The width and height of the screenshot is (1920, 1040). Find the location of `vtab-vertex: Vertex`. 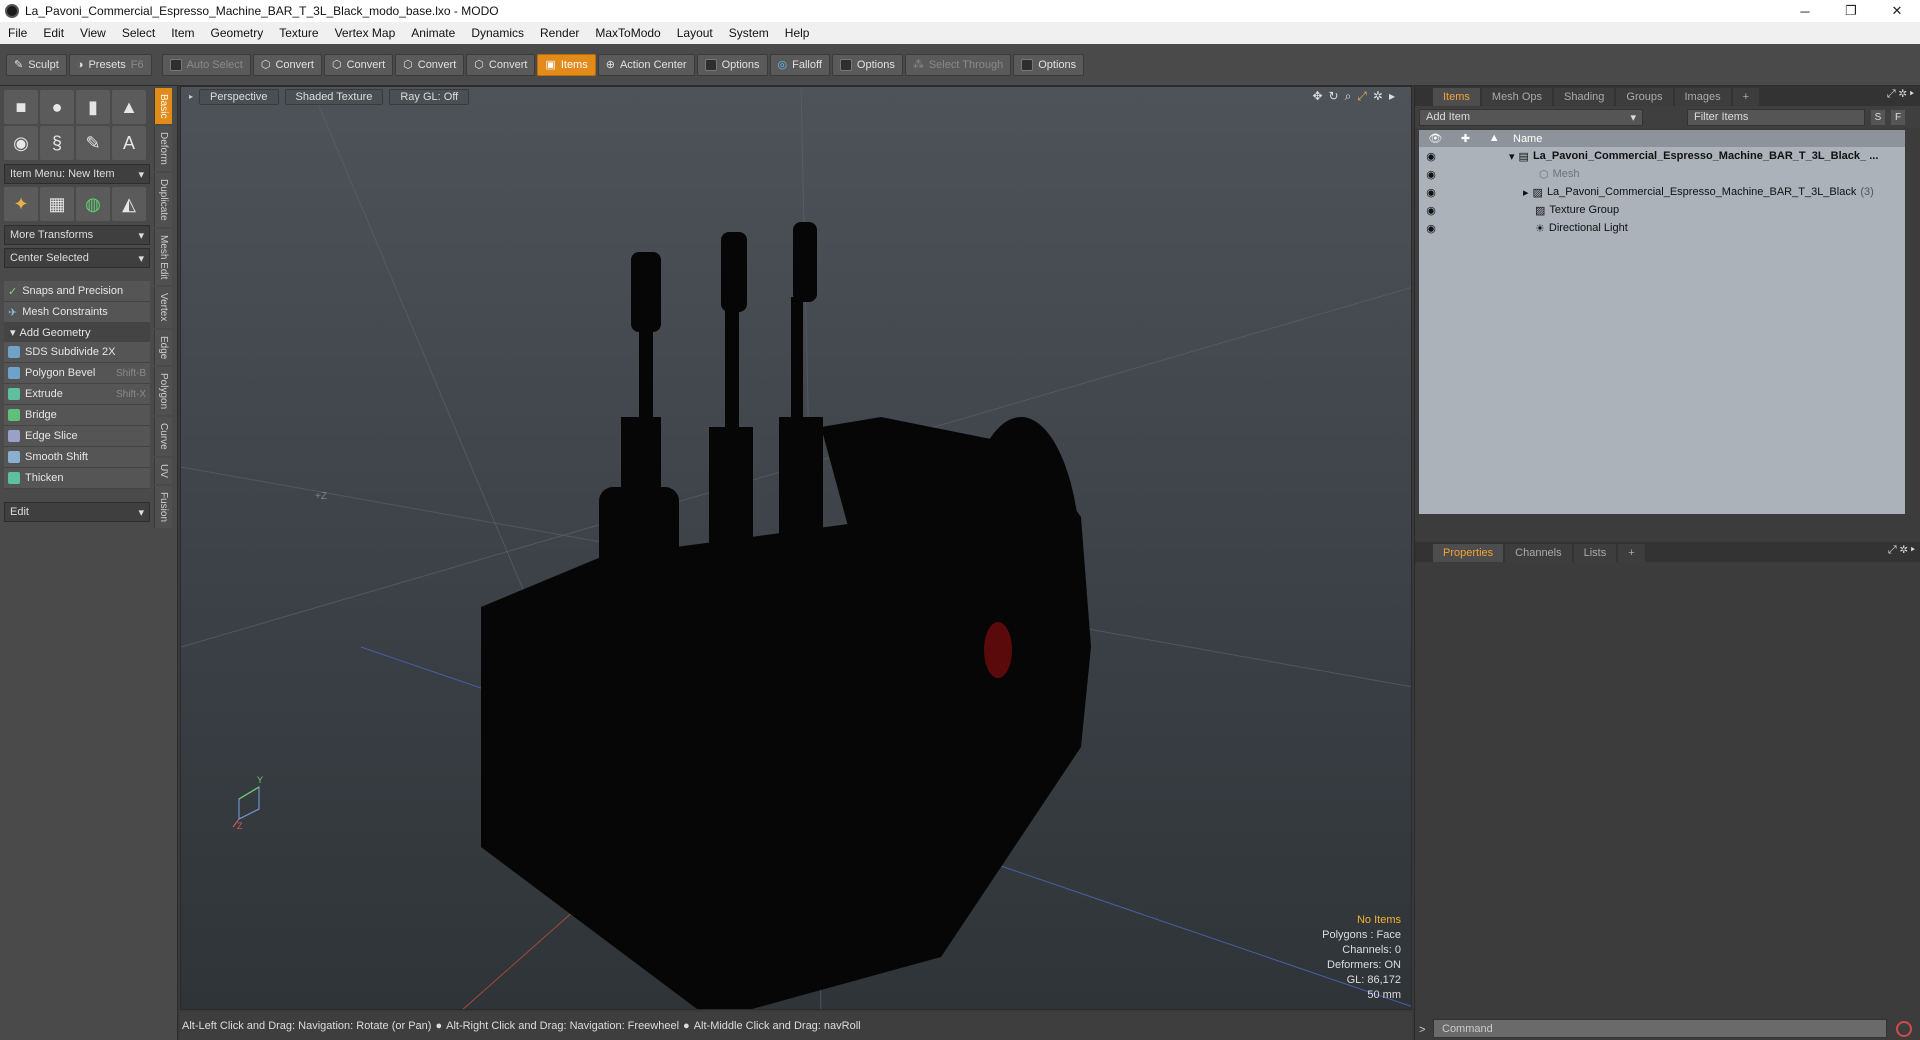

vtab-vertex: Vertex is located at coordinates (163, 307).